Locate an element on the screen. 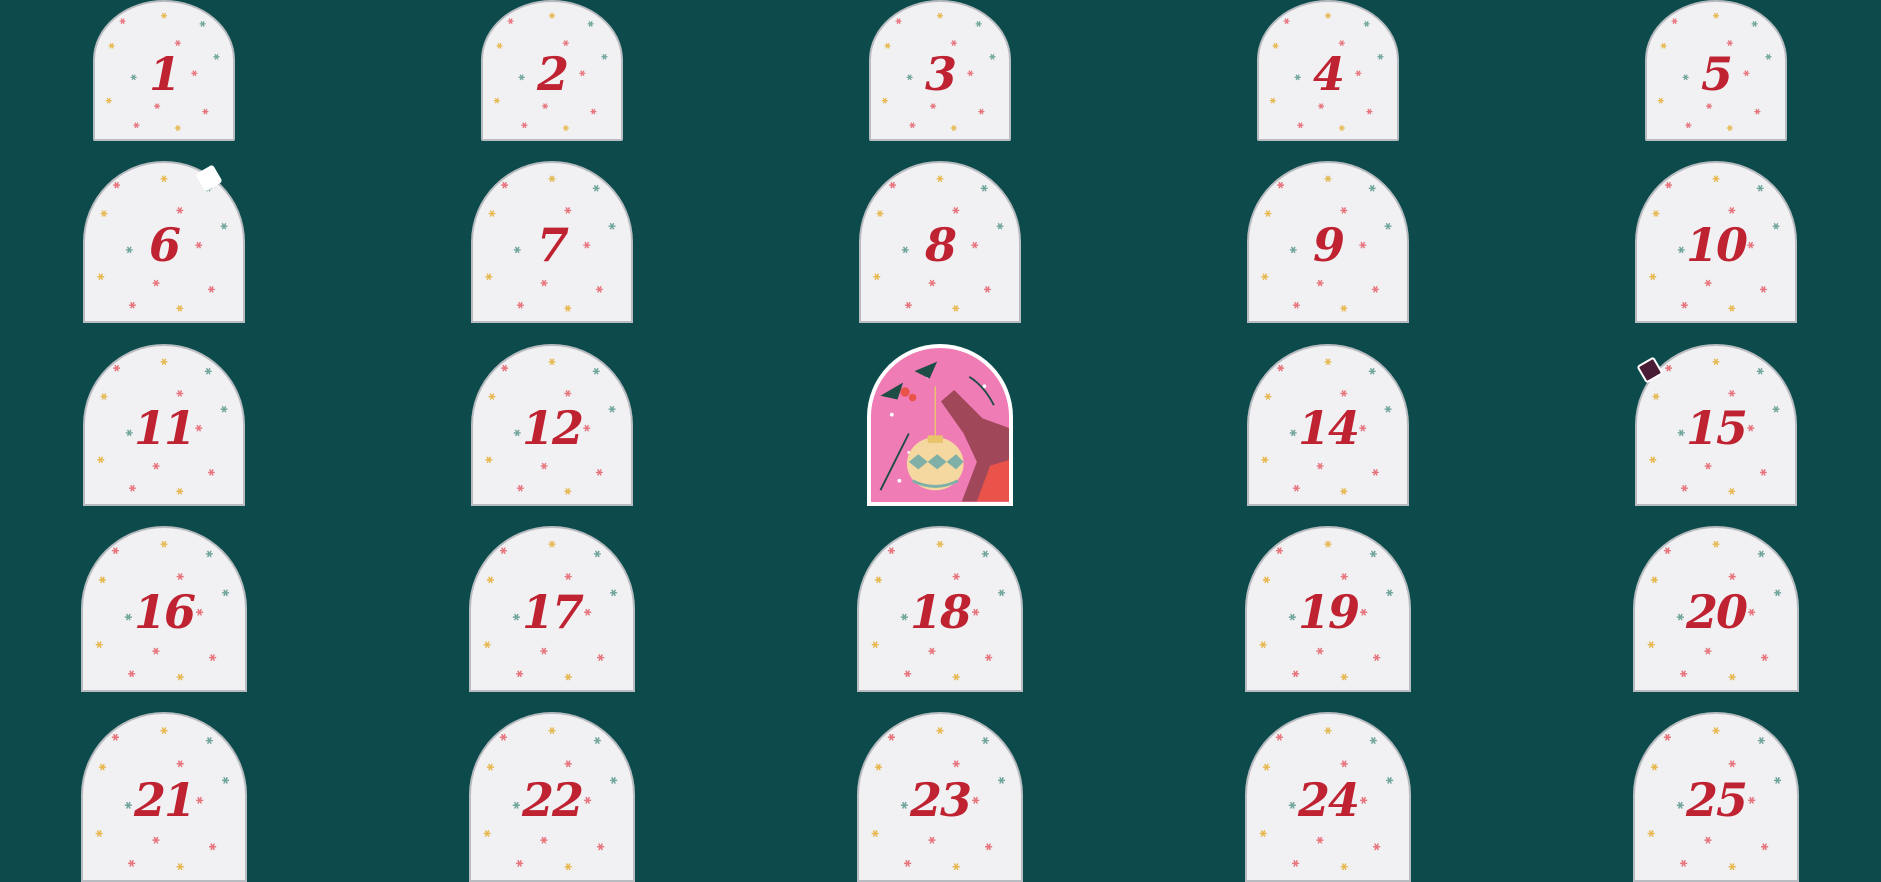 Image resolution: width=1881 pixels, height=882 pixels. calendar-door-24: 24 is located at coordinates (1328, 797).